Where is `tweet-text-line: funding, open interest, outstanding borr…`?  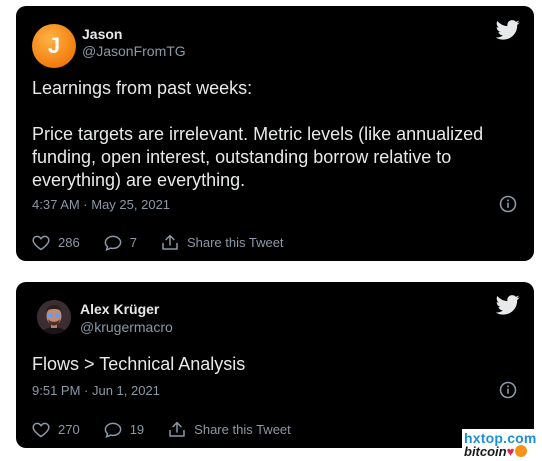
tweet-text-line: funding, open interest, outstanding borr… is located at coordinates (242, 157).